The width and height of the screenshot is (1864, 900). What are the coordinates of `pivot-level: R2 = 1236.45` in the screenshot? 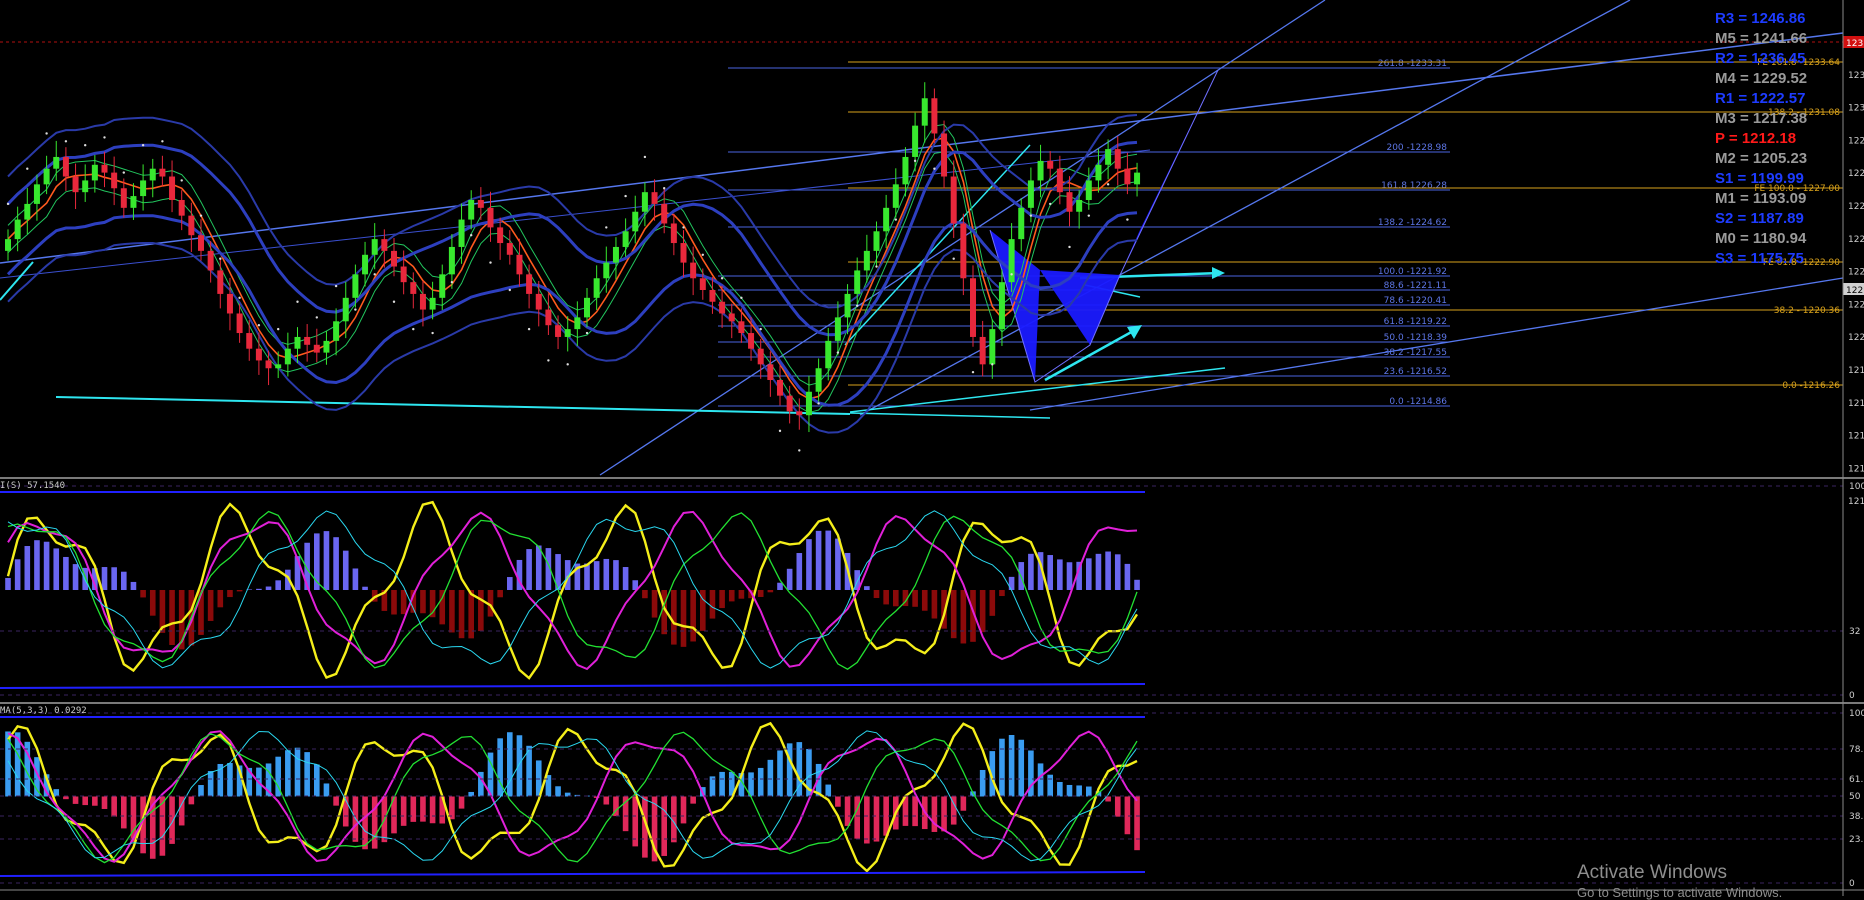 It's located at (1760, 58).